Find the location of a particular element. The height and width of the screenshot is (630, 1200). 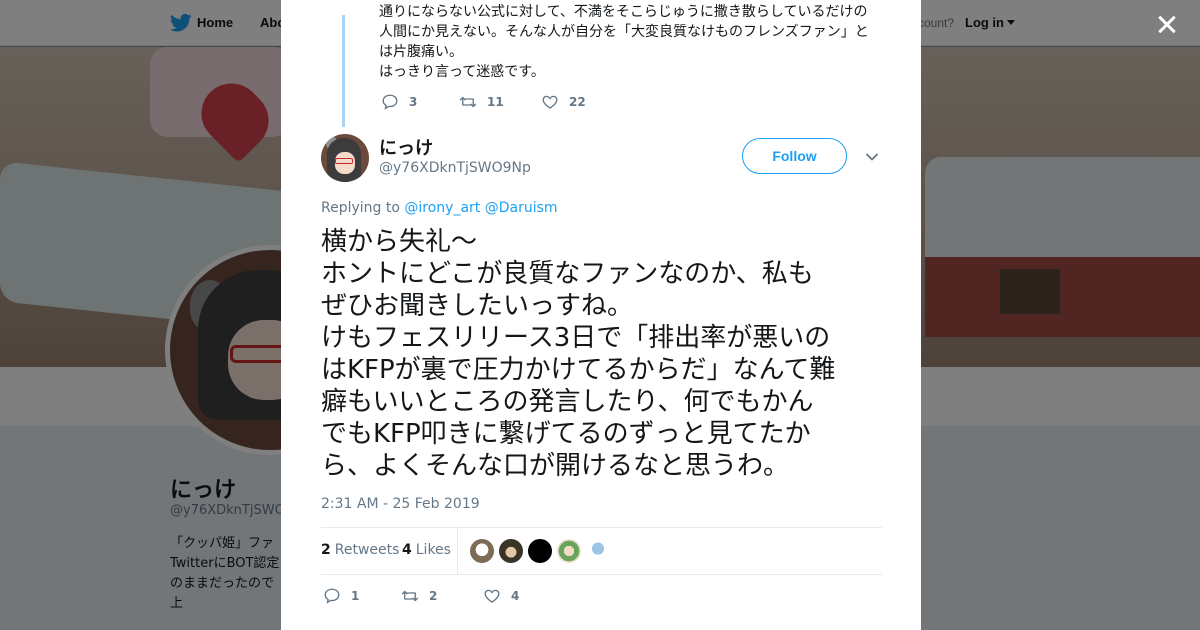

tweet-stats: 2 Retweets 4 Likes is located at coordinates (601, 551).